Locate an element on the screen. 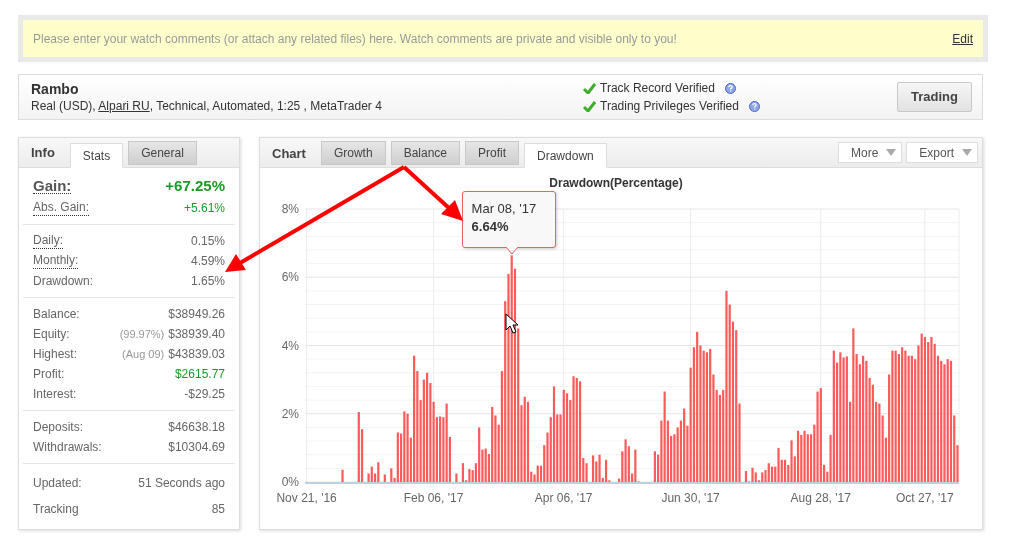 The height and width of the screenshot is (549, 1030). stat-value: $38949.26 is located at coordinates (196, 314).